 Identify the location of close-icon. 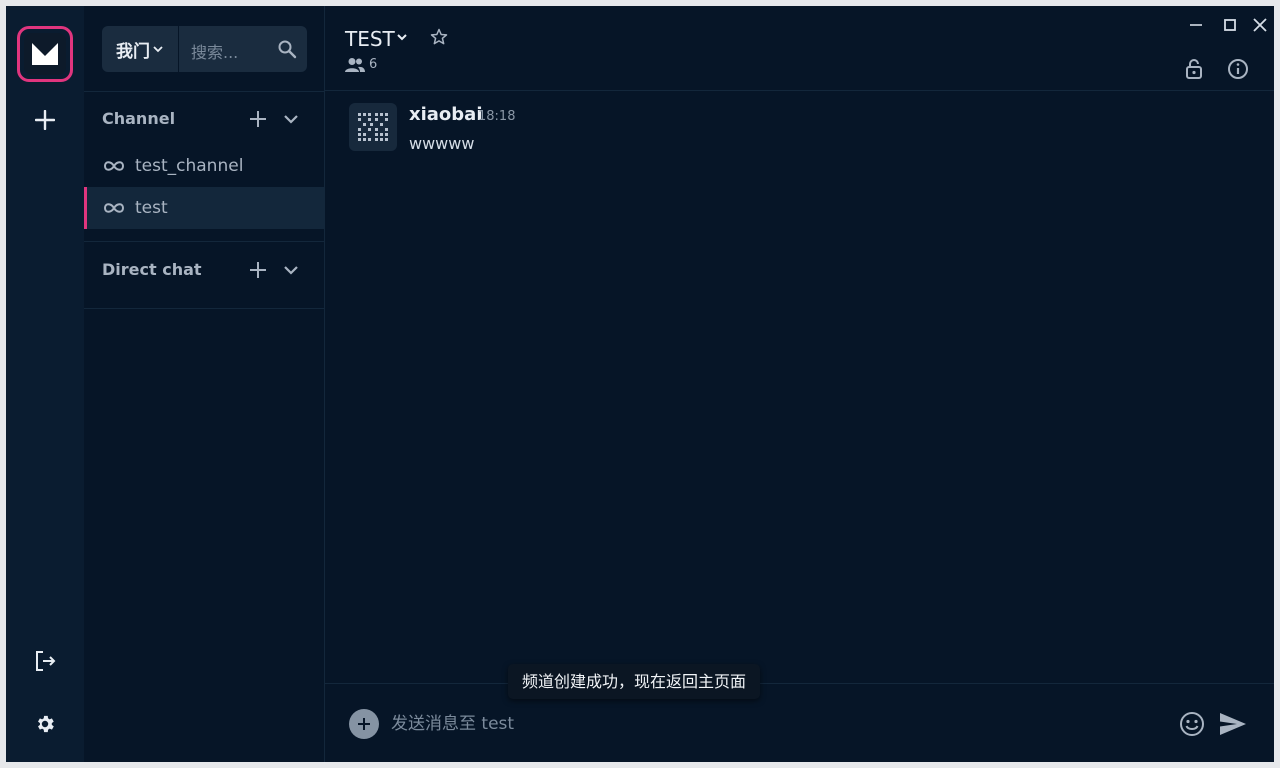
(1260, 25).